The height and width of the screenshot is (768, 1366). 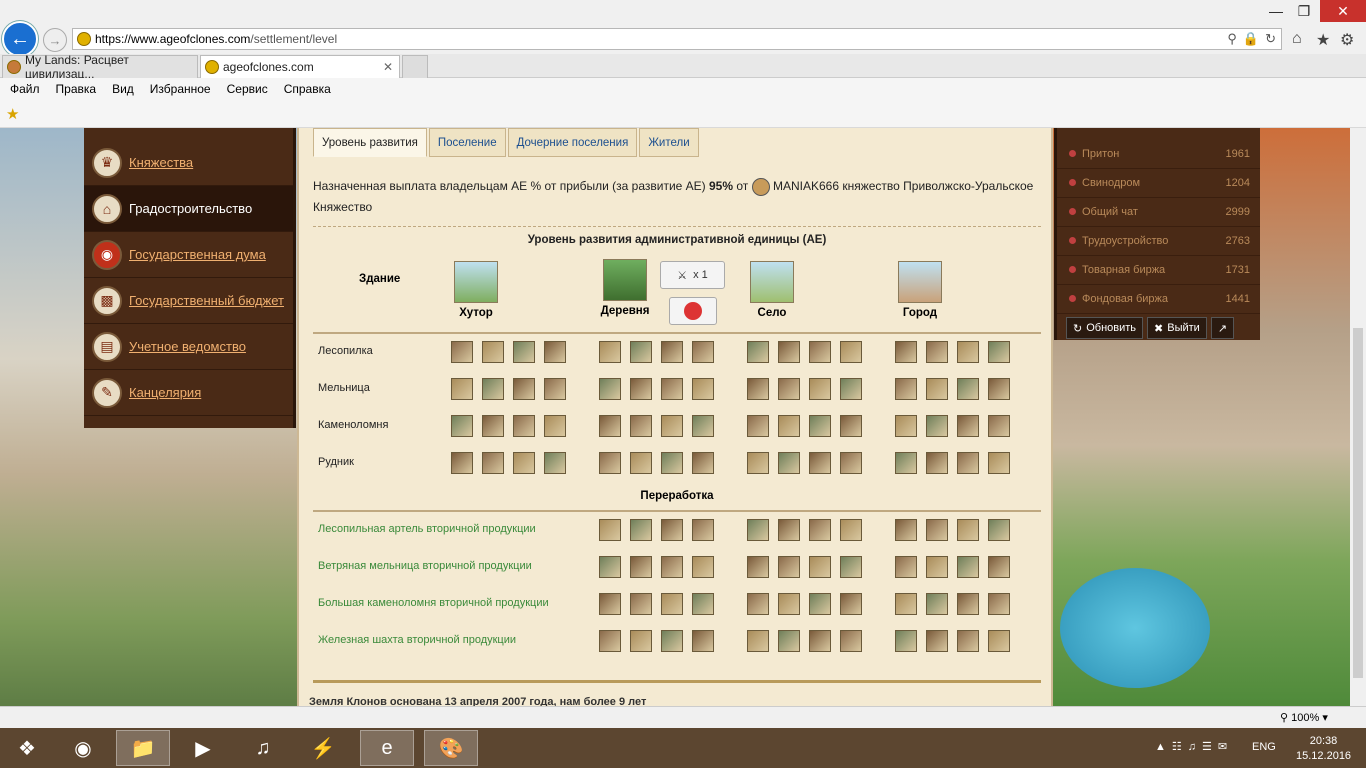 What do you see at coordinates (1304, 11) in the screenshot?
I see `maximize-button: ❐` at bounding box center [1304, 11].